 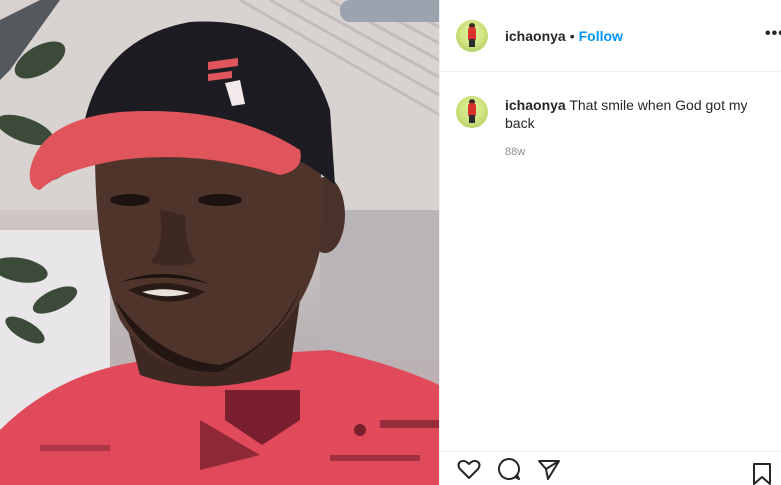 What do you see at coordinates (610, 468) in the screenshot?
I see `action-bar` at bounding box center [610, 468].